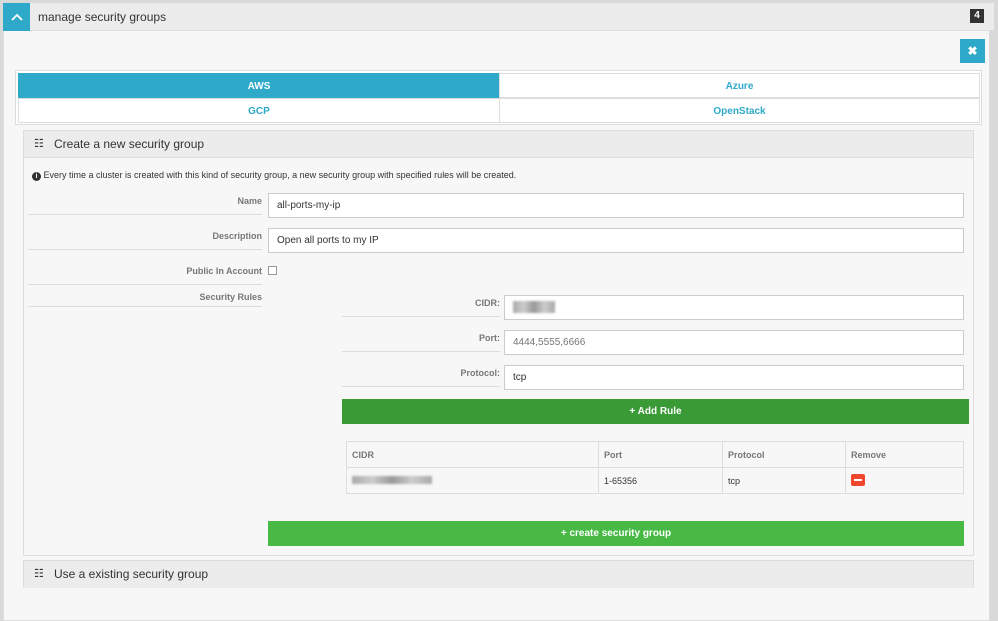 The image size is (998, 621). I want to click on existing-panel-header: ☷ Use a existing security group, so click(498, 574).